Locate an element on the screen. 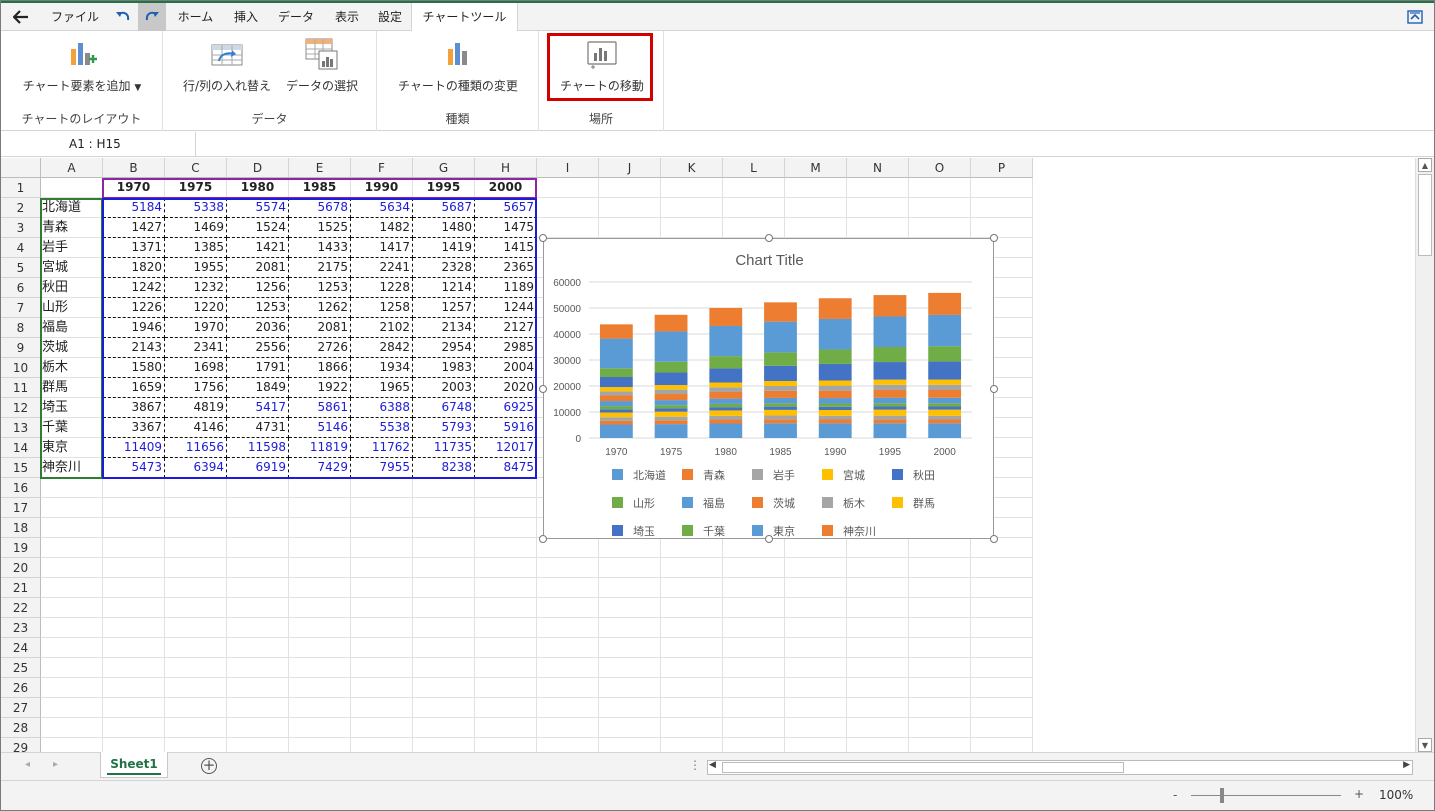 The image size is (1435, 811). cell: 1980 is located at coordinates (258, 188).